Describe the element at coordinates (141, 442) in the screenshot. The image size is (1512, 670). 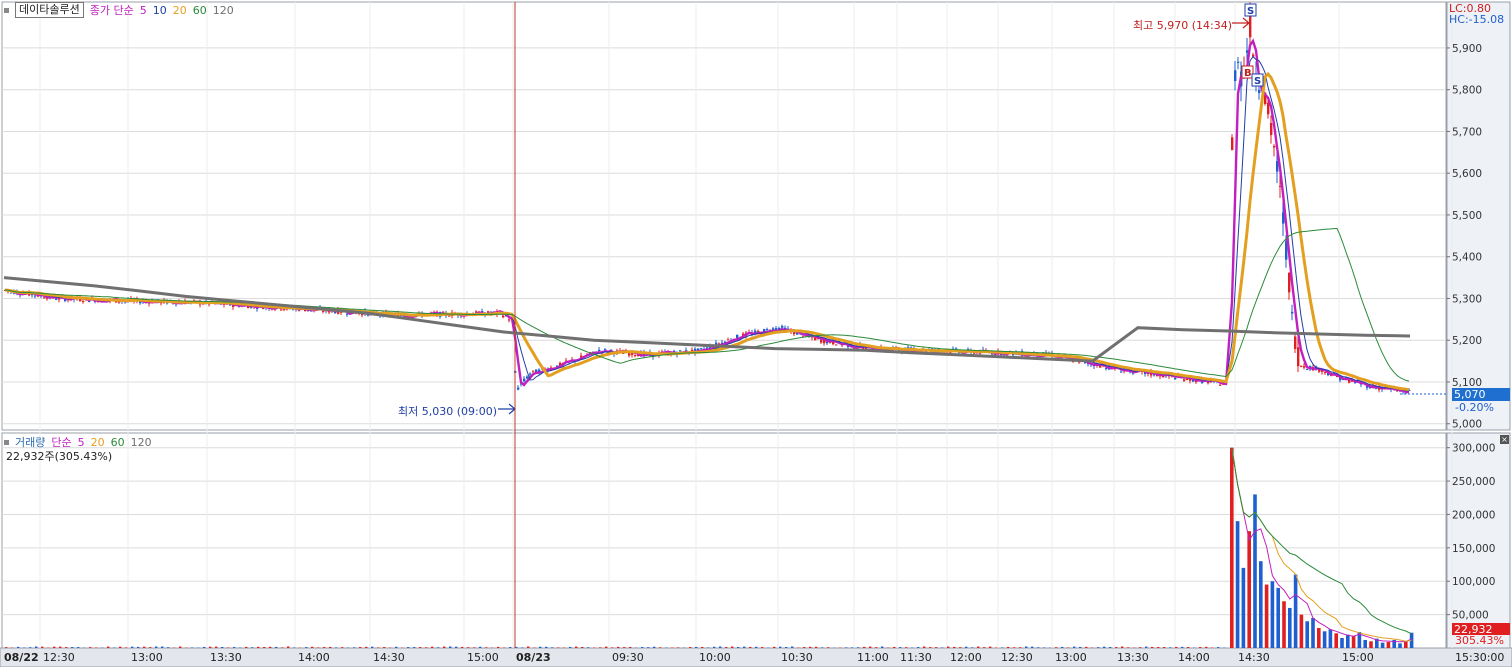
I see `vol-ma-120-label: 120` at that location.